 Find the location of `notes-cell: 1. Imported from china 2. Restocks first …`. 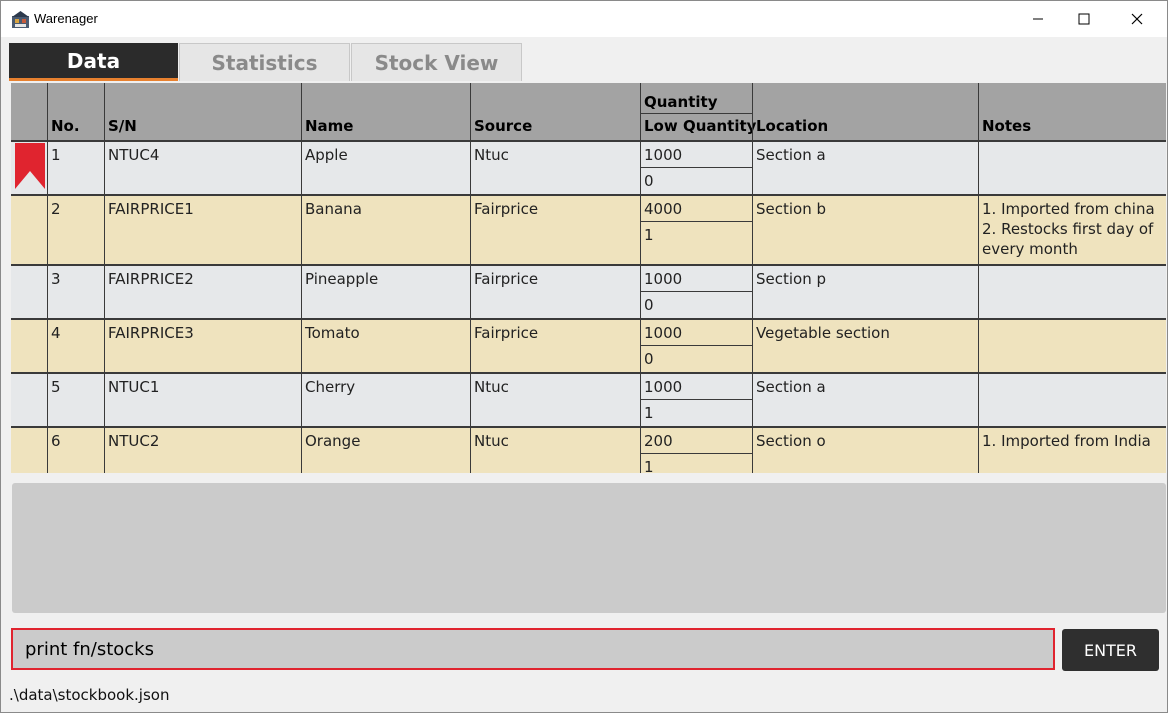

notes-cell: 1. Imported from china 2. Restocks first … is located at coordinates (1072, 230).